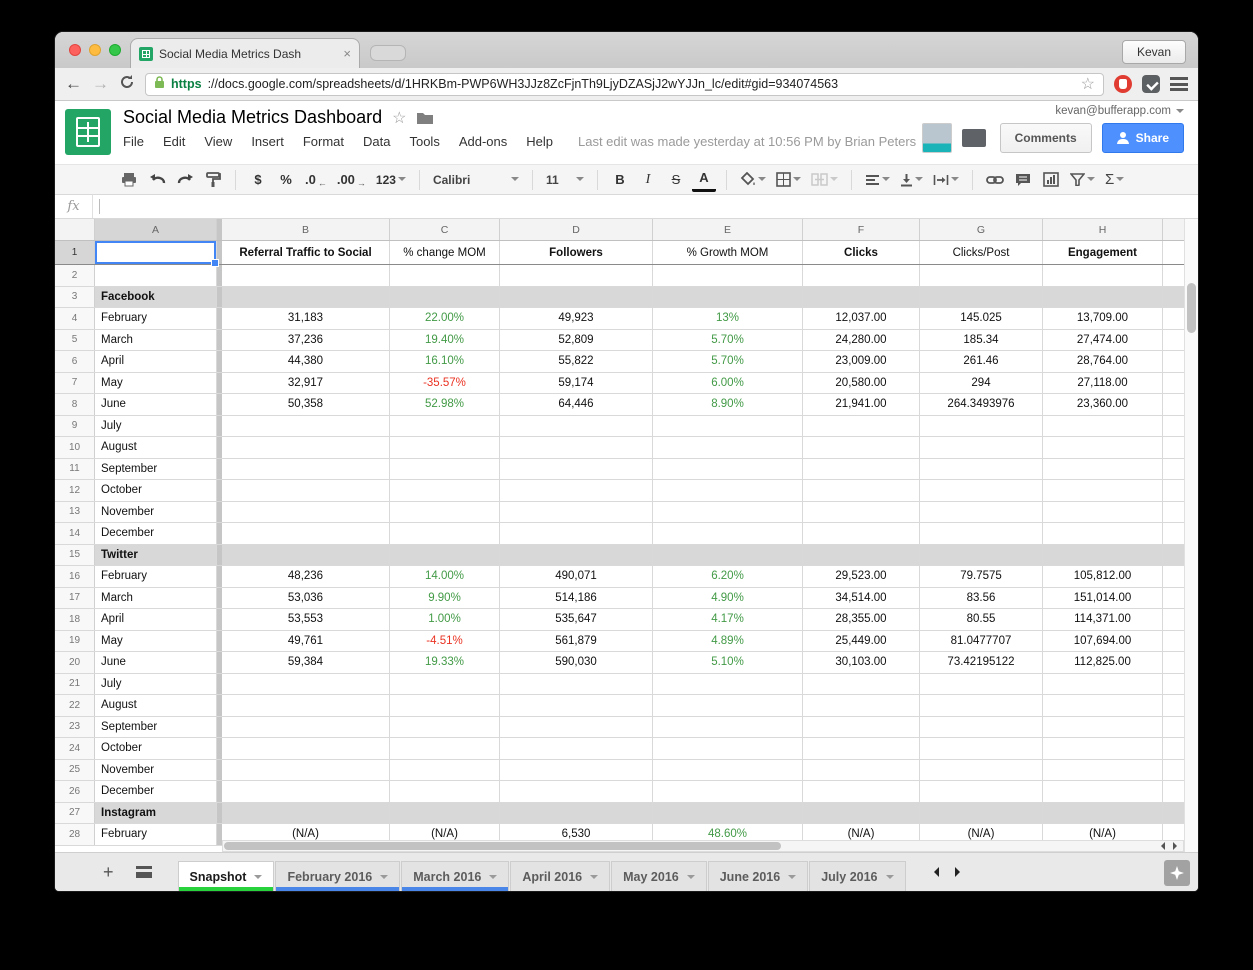  What do you see at coordinates (1103, 791) in the screenshot?
I see `cell-H26` at bounding box center [1103, 791].